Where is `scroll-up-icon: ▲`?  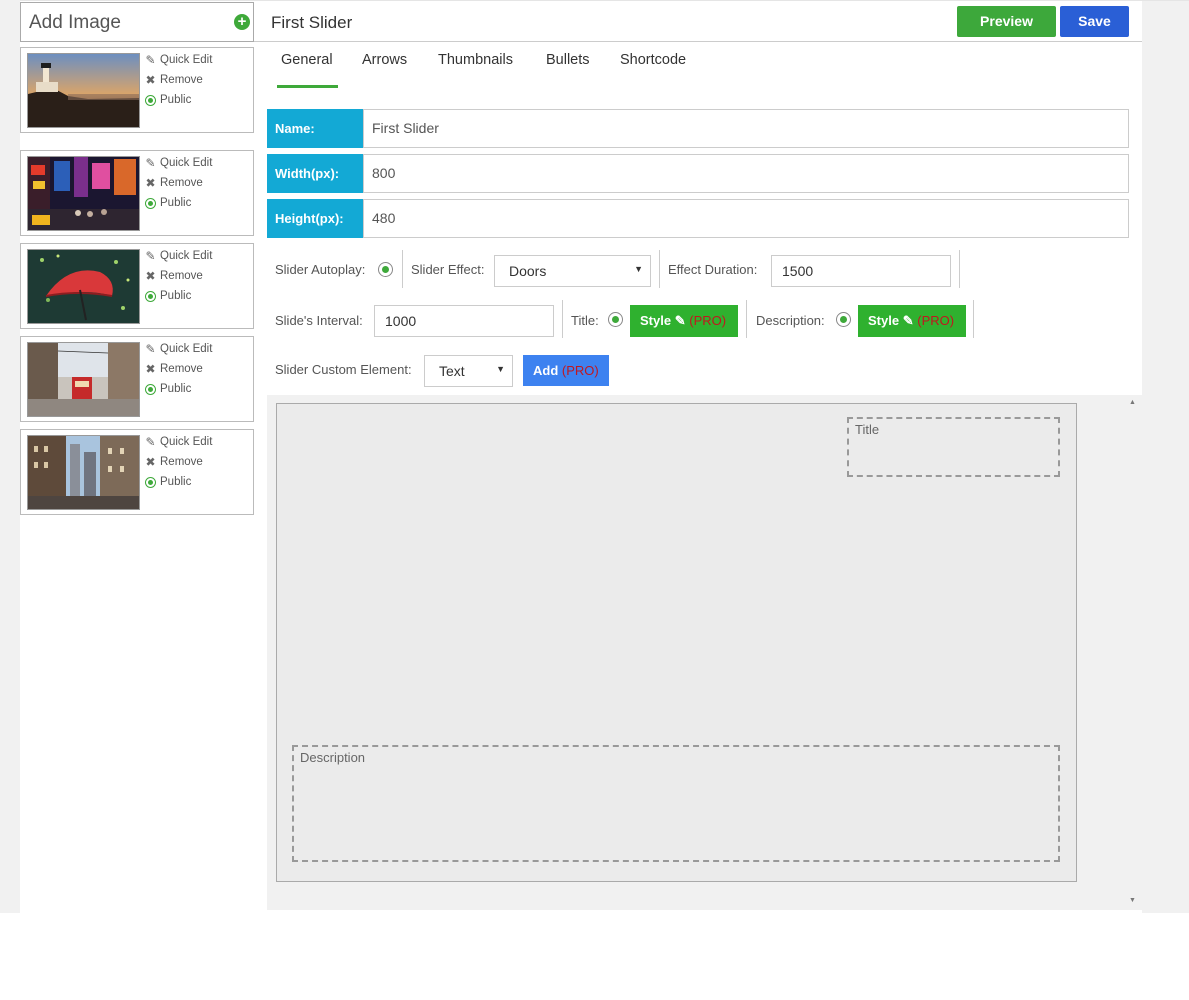 scroll-up-icon: ▲ is located at coordinates (1132, 402).